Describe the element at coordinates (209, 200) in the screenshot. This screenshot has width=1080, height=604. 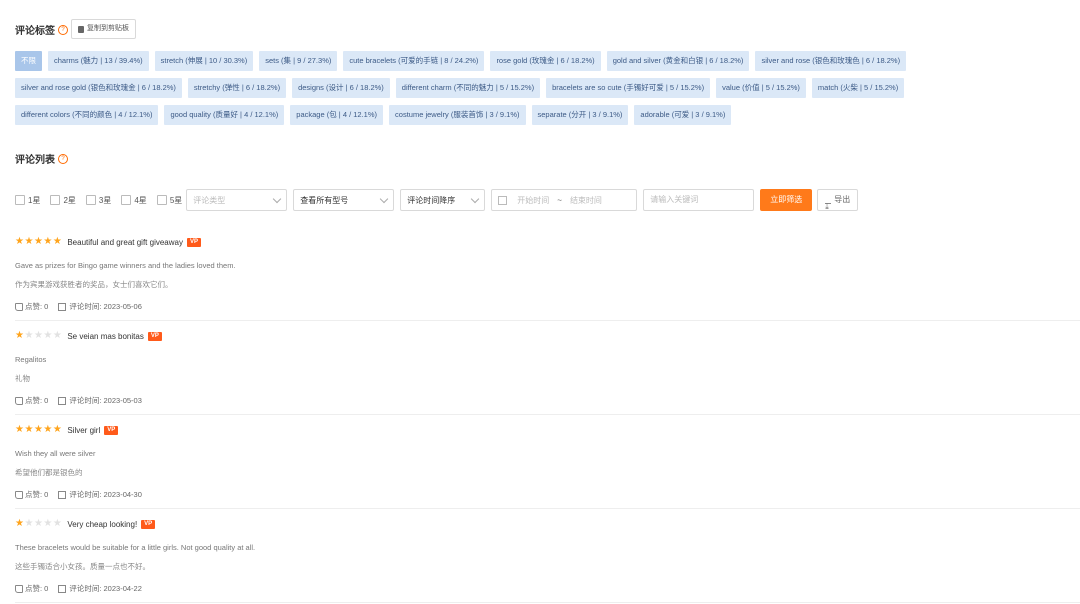
I see `select-placeholder: 评论类型` at that location.